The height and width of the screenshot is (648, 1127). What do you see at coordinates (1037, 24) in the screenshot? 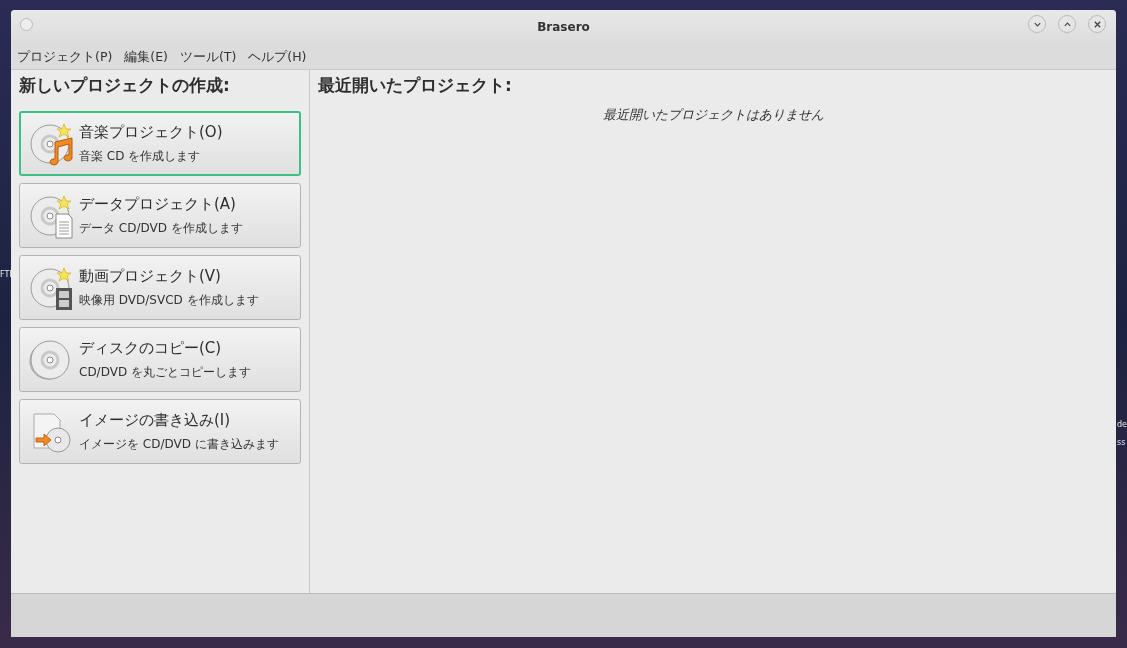
I see `minimize-button` at bounding box center [1037, 24].